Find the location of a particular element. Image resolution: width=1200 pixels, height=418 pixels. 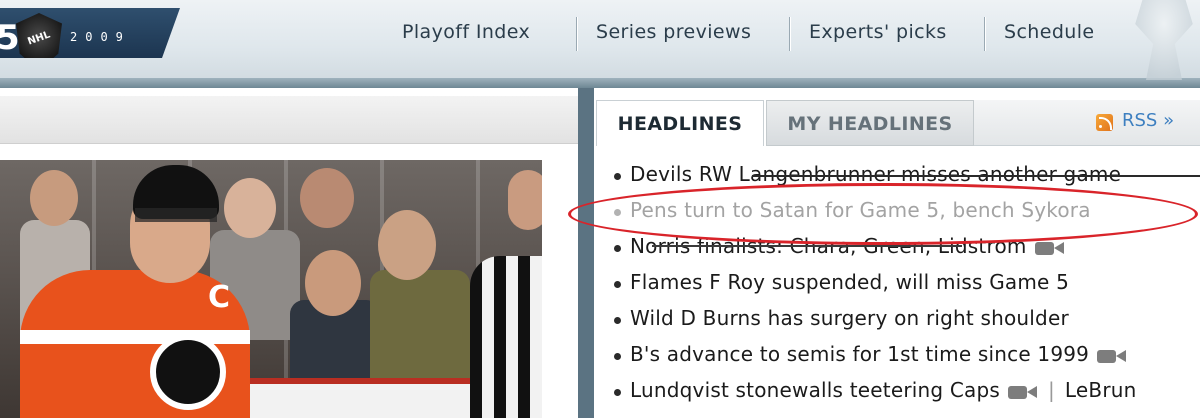

headline-trailing-link: LeBrun is located at coordinates (1101, 390).